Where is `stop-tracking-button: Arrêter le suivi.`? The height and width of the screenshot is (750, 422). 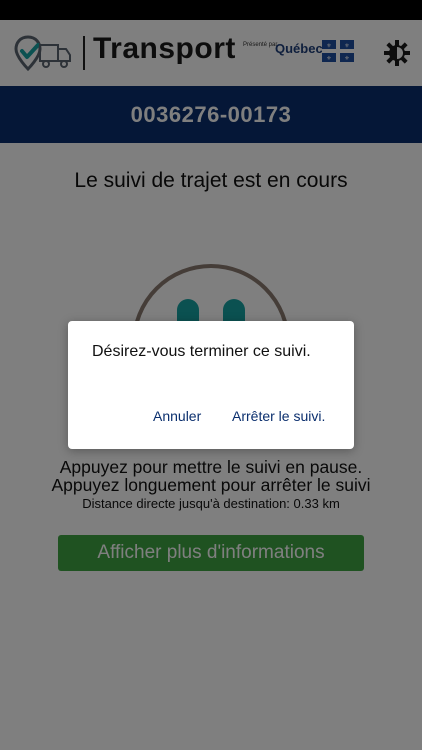
stop-tracking-button: Arrêter le suivi. is located at coordinates (278, 416).